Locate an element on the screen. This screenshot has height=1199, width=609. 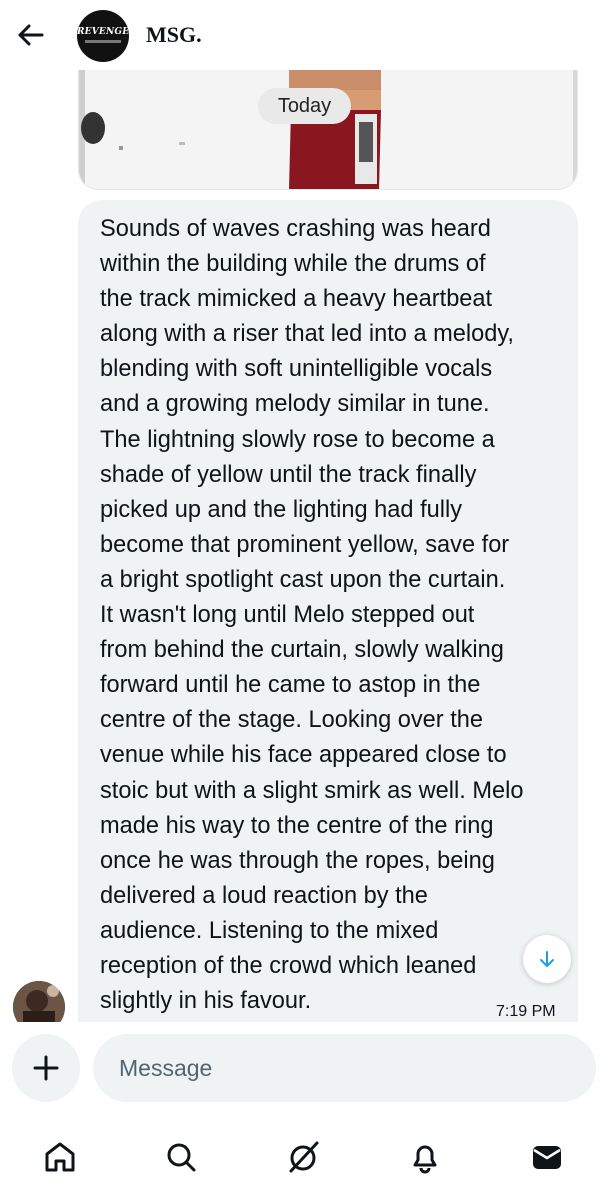
message-line: made his way to the centre of the ring is located at coordinates (297, 825).